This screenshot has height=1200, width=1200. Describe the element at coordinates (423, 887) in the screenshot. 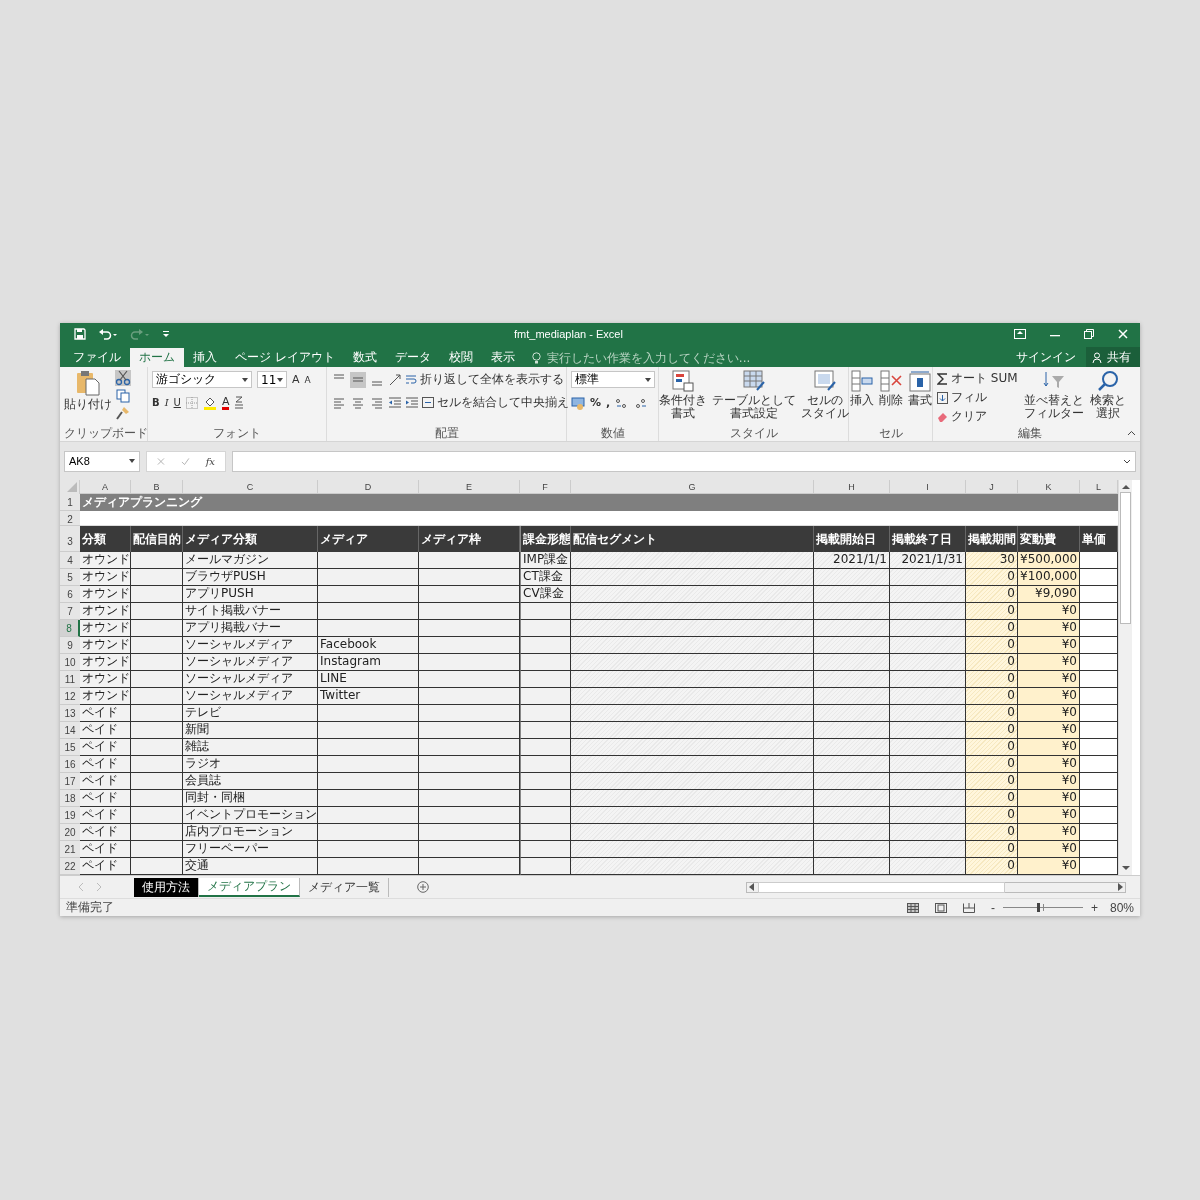

I see `add-sheet-icon` at that location.